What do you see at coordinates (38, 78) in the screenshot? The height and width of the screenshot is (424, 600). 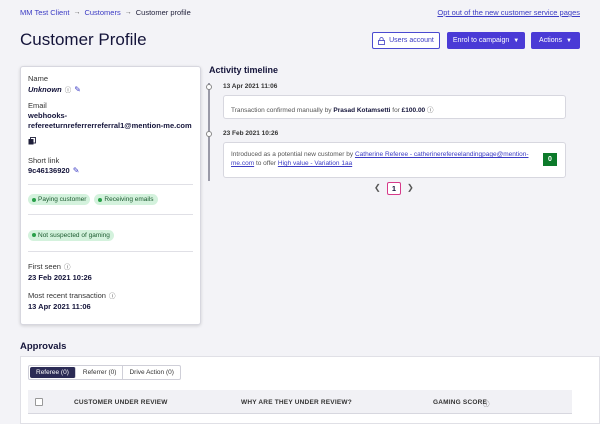 I see `name-label: Name` at bounding box center [38, 78].